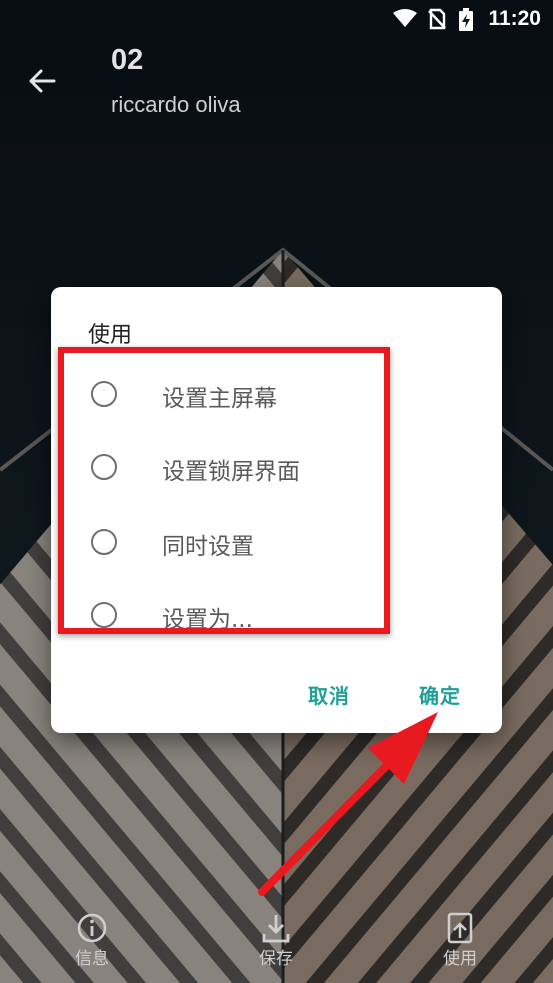 The height and width of the screenshot is (983, 553). Describe the element at coordinates (460, 928) in the screenshot. I see `apply-wallpaper-icon` at that location.